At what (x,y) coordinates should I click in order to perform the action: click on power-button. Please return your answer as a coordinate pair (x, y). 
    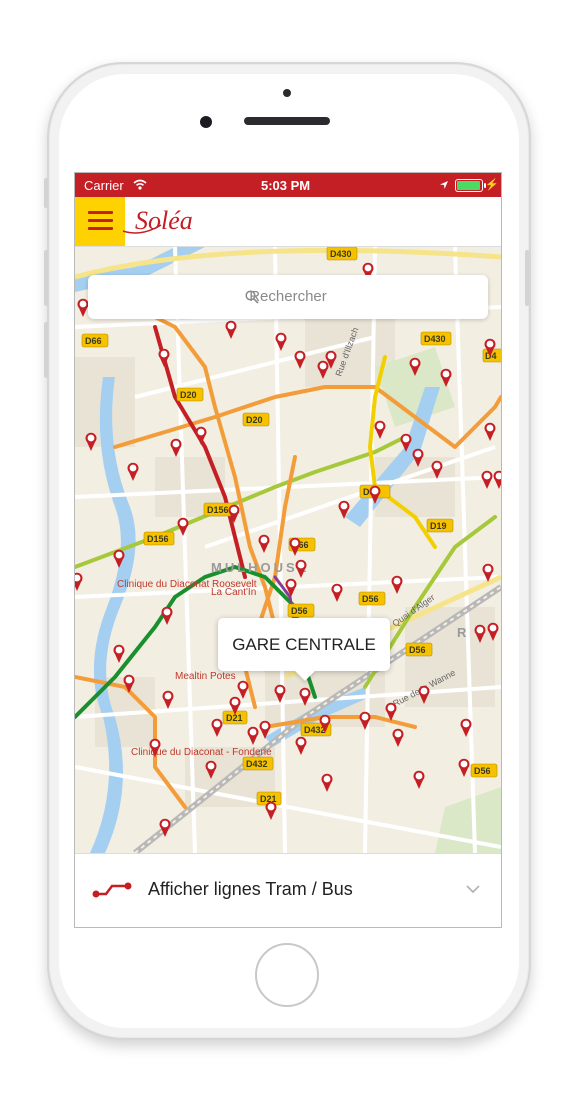
    Looking at the image, I should click on (527, 278).